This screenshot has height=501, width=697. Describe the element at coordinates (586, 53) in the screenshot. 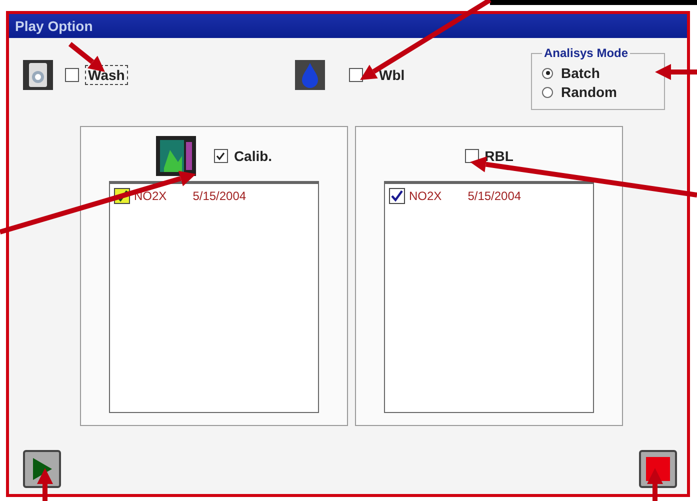

I see `group-title: Analisys Mode` at that location.